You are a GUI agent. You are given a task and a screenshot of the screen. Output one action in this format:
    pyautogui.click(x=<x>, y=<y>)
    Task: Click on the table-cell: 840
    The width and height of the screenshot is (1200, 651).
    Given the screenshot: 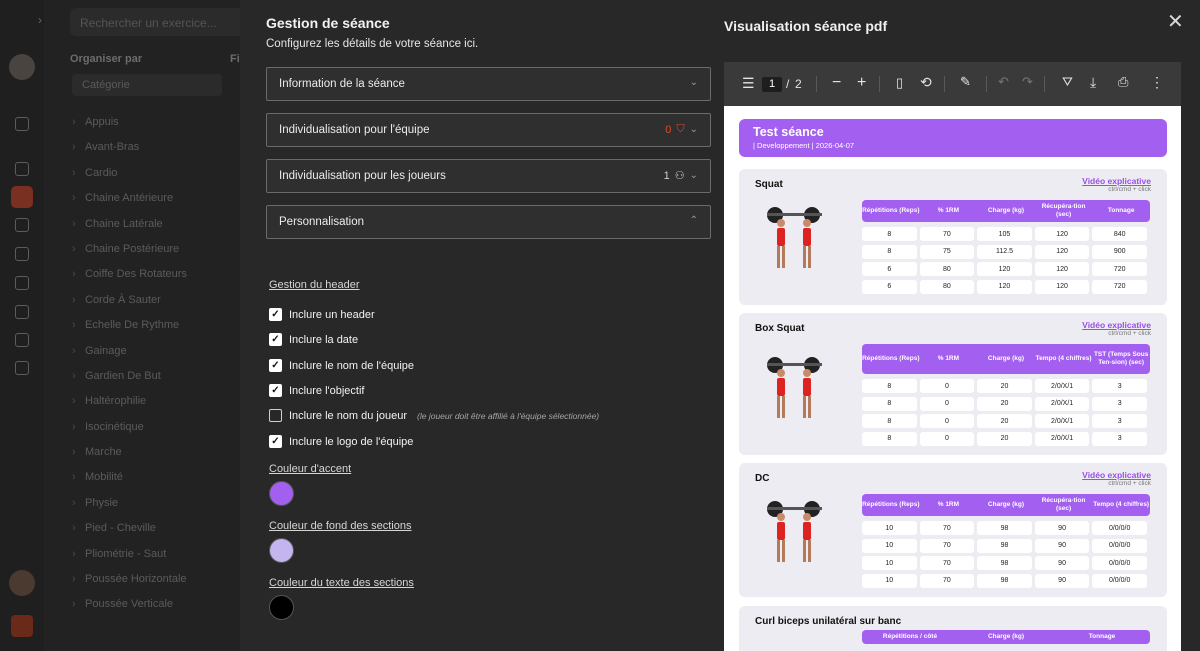 What is the action you would take?
    pyautogui.click(x=1119, y=234)
    